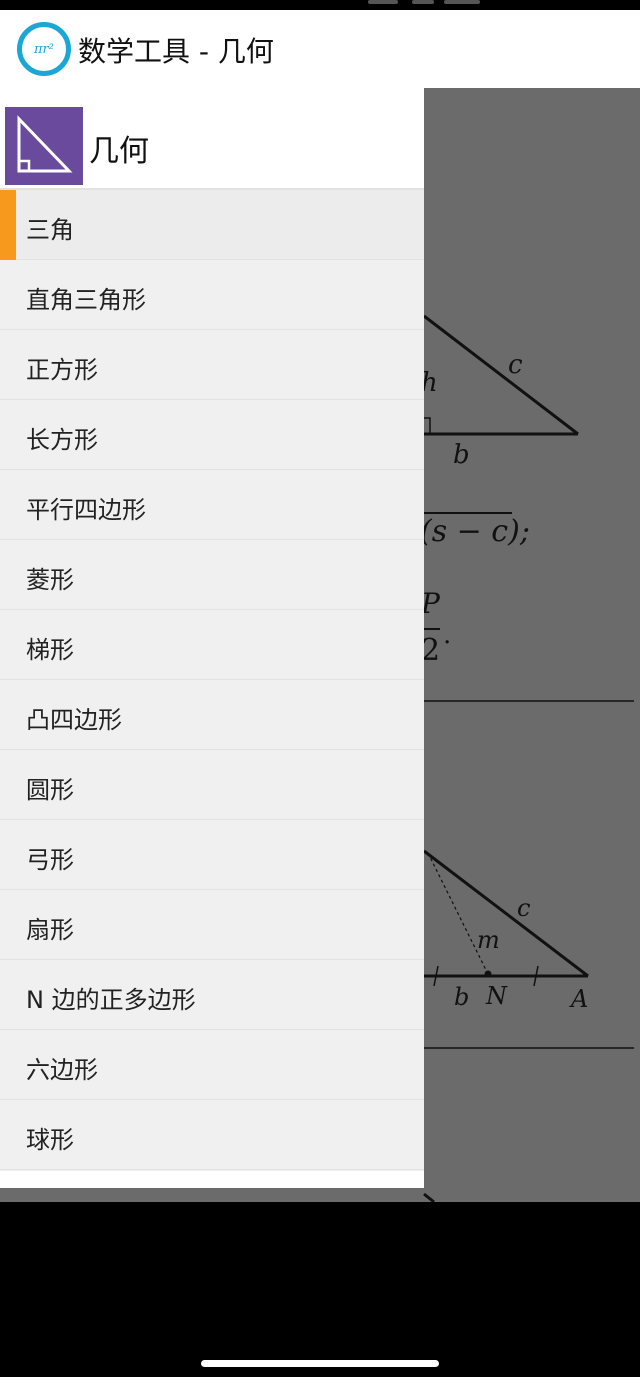 This screenshot has height=1377, width=640. What do you see at coordinates (462, 997) in the screenshot?
I see `label-b-median: b` at bounding box center [462, 997].